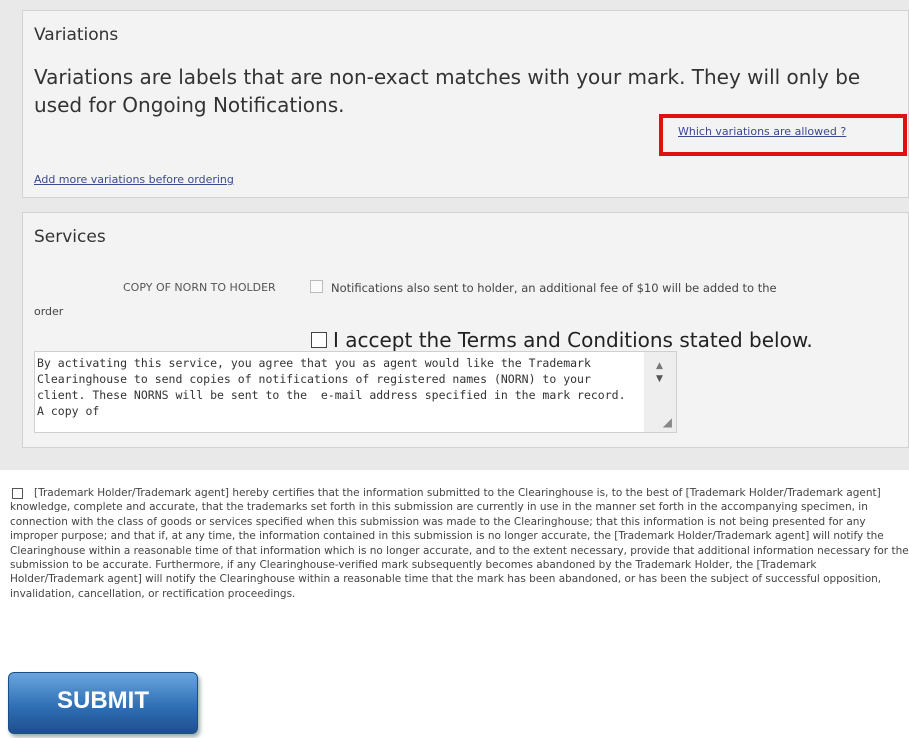  I want to click on terms-scrollbar: ▲ ▼ ◢, so click(660, 392).